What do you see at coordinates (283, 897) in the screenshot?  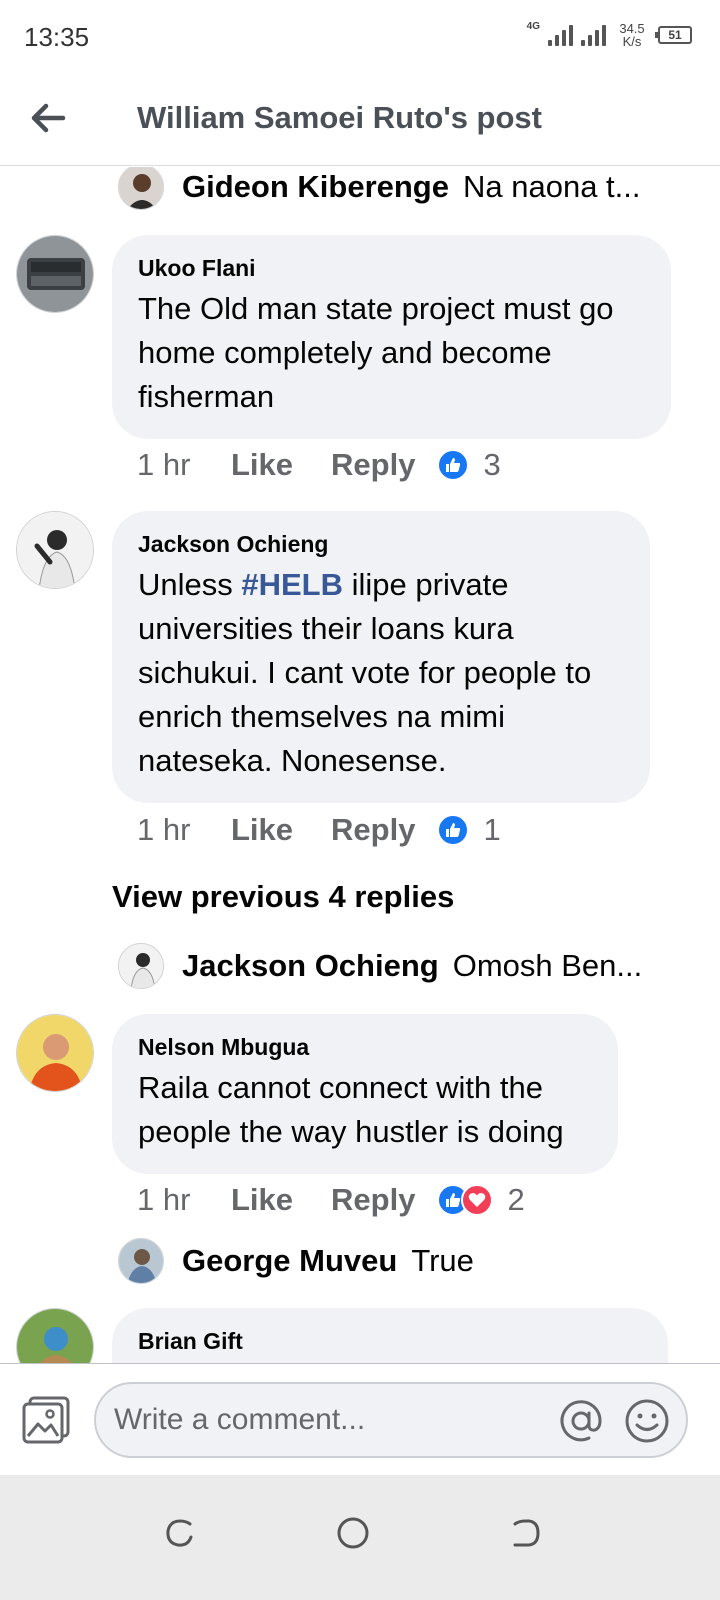 I see `view-previous-replies-link: View previous 4 replies` at bounding box center [283, 897].